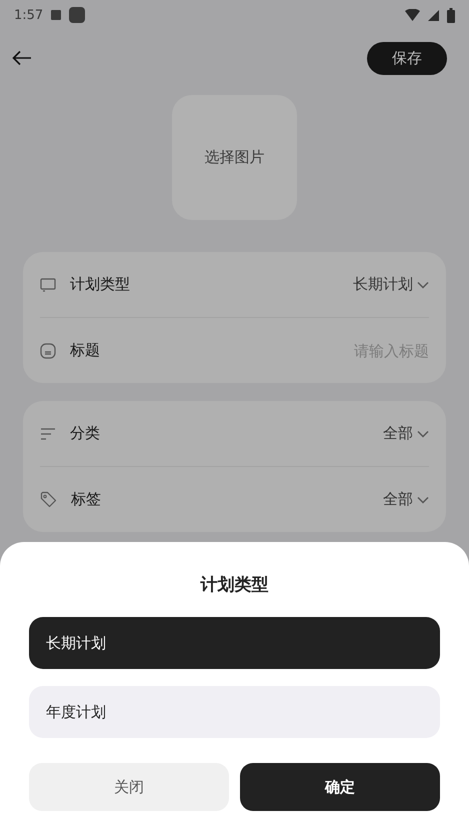 This screenshot has width=469, height=835. What do you see at coordinates (85, 433) in the screenshot?
I see `field-label: 分类` at bounding box center [85, 433].